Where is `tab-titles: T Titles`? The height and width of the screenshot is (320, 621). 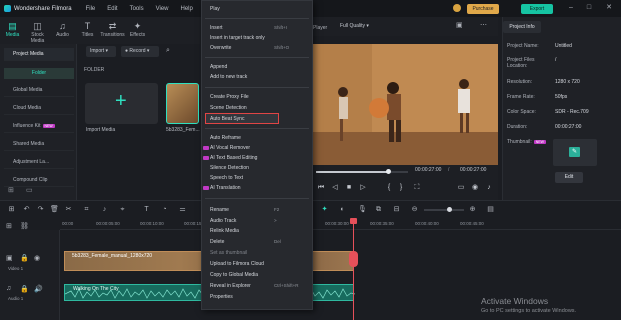
tab-titles: T Titles is located at coordinates (87, 30).